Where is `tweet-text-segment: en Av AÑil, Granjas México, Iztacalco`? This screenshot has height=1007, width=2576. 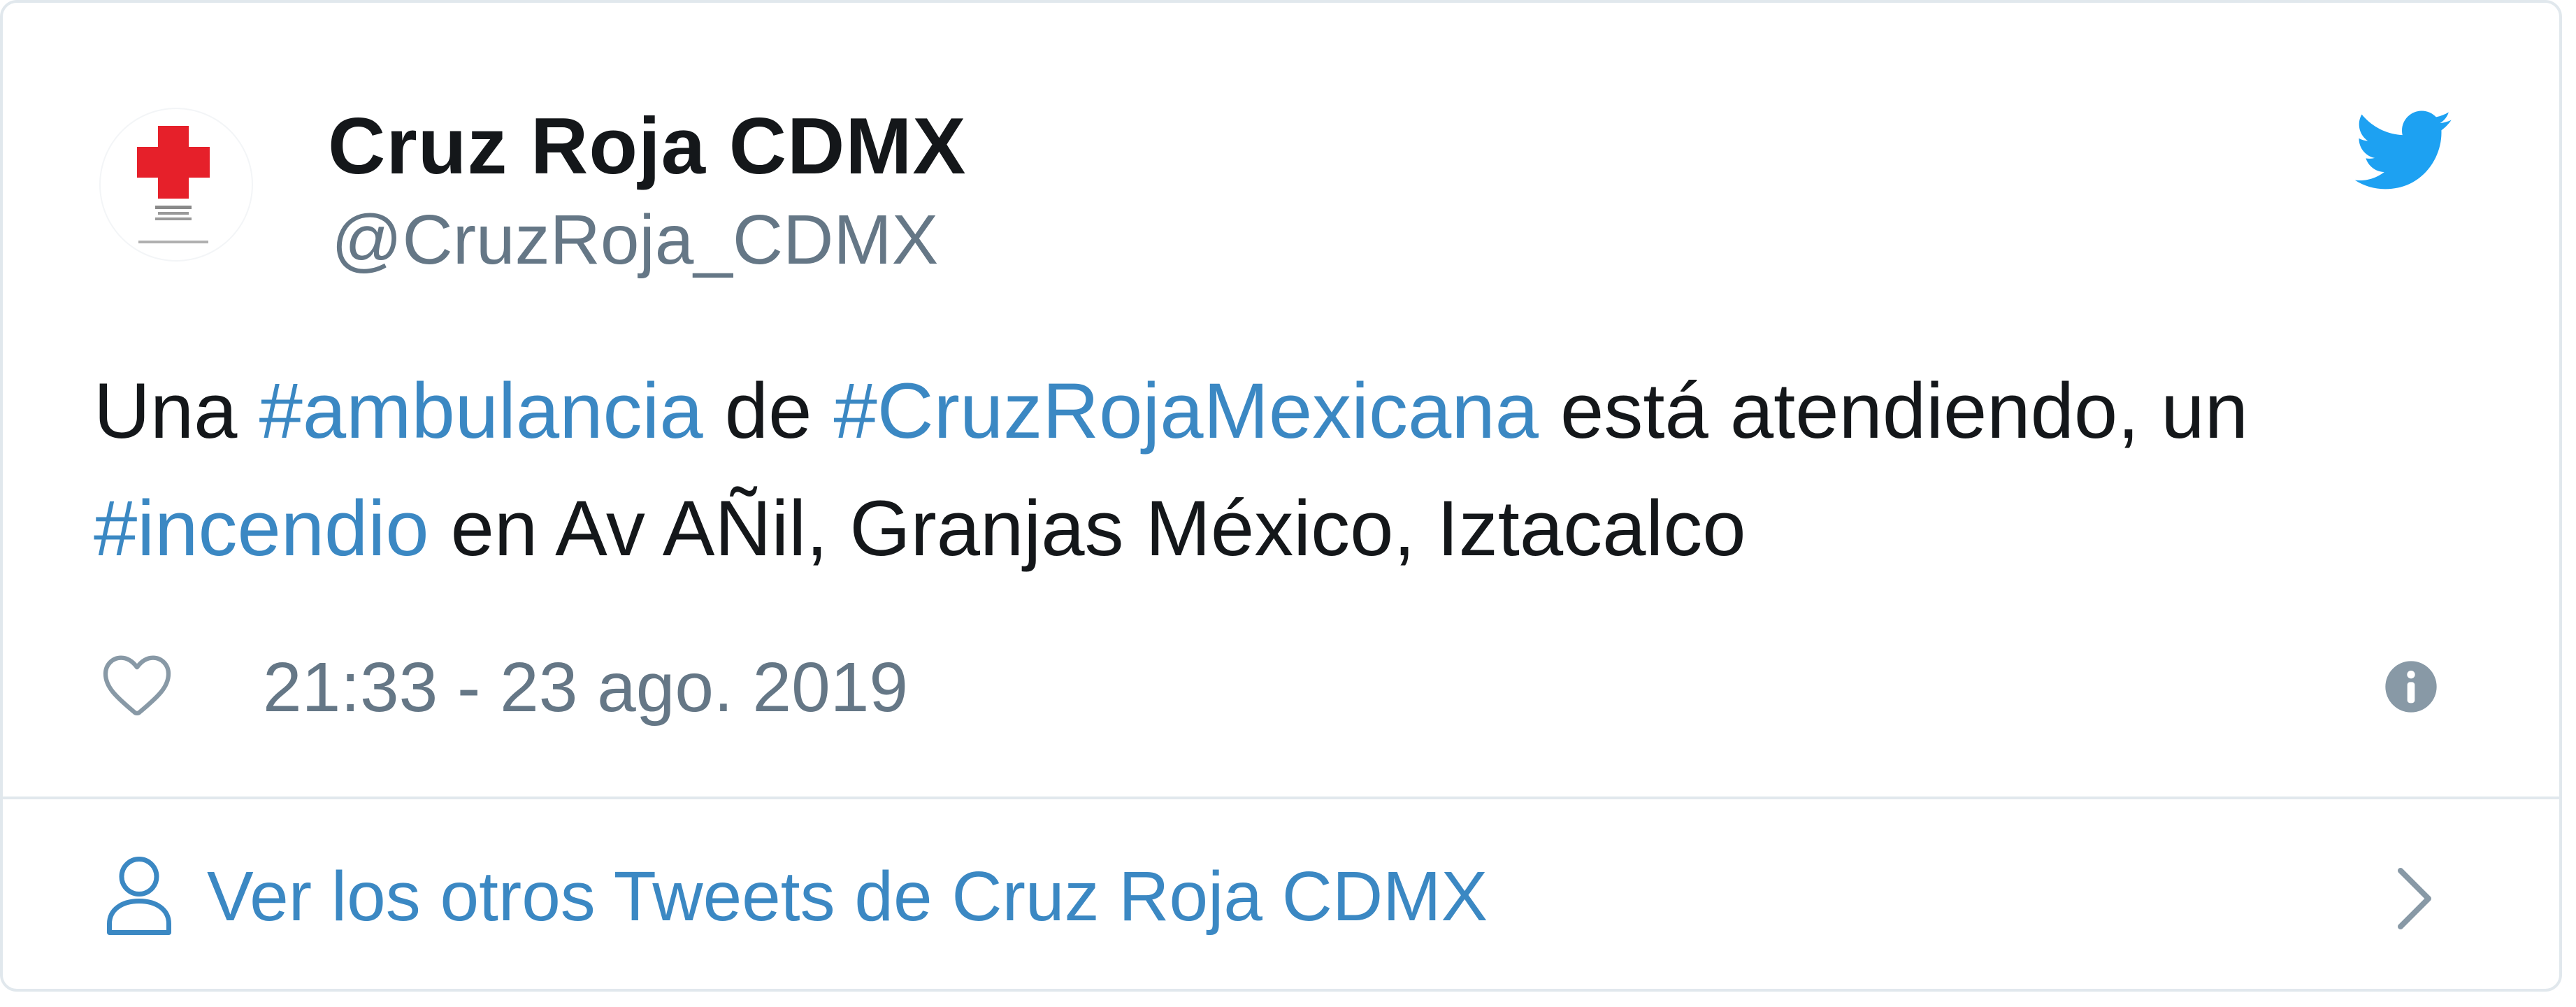 tweet-text-segment: en Av AÑil, Granjas México, Iztacalco is located at coordinates (1087, 528).